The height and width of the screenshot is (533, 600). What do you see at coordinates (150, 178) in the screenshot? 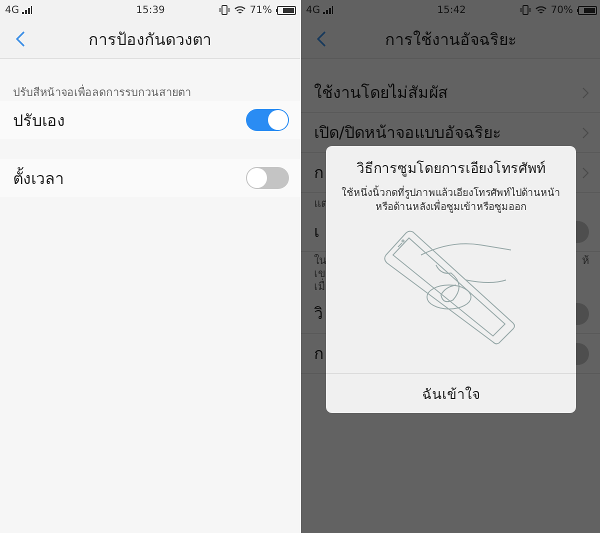
I see `settings-row: ตั้งเวลา` at bounding box center [150, 178].